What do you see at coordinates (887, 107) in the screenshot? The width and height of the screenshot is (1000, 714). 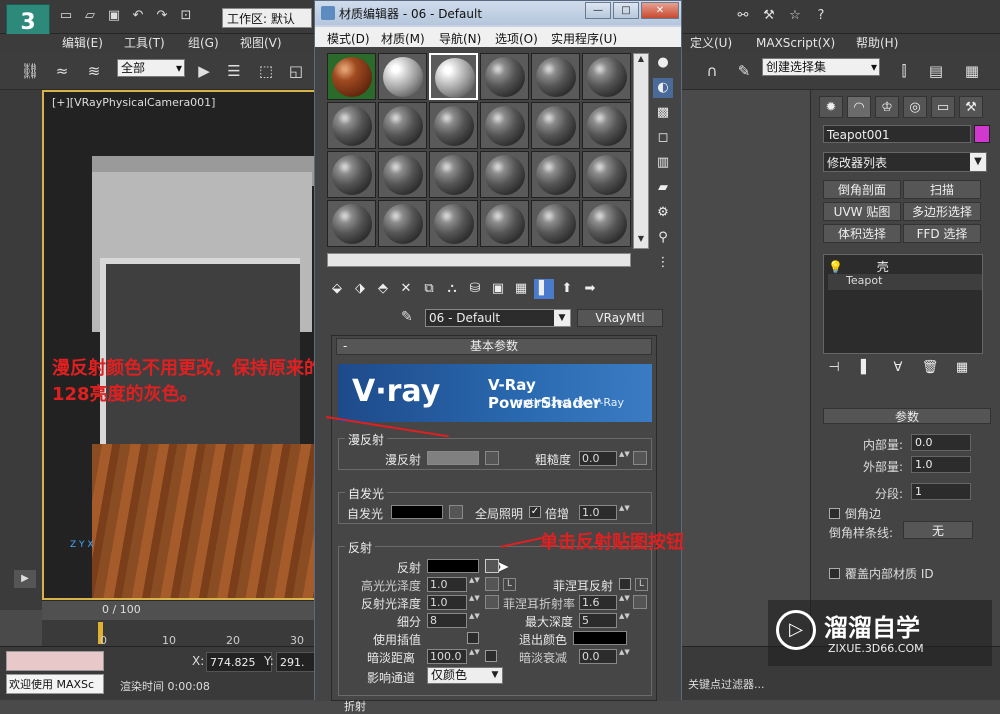 I see `hierarchy-tab-icon: ♔` at bounding box center [887, 107].